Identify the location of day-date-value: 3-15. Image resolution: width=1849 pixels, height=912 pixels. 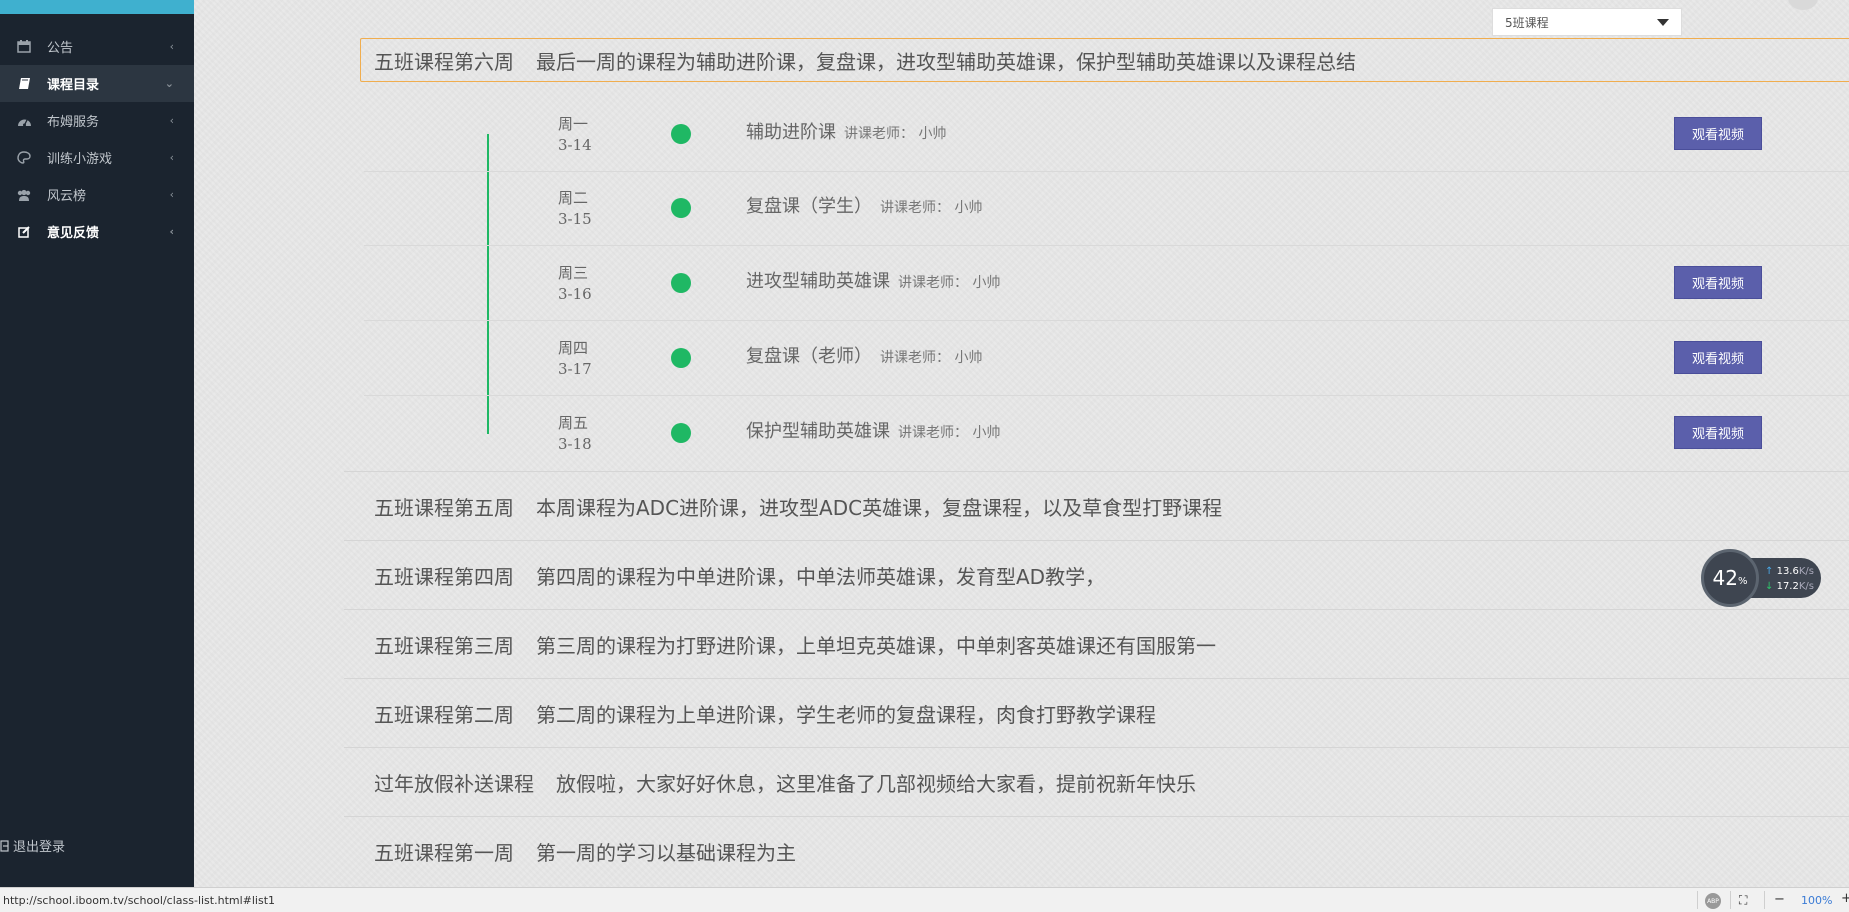
(575, 219).